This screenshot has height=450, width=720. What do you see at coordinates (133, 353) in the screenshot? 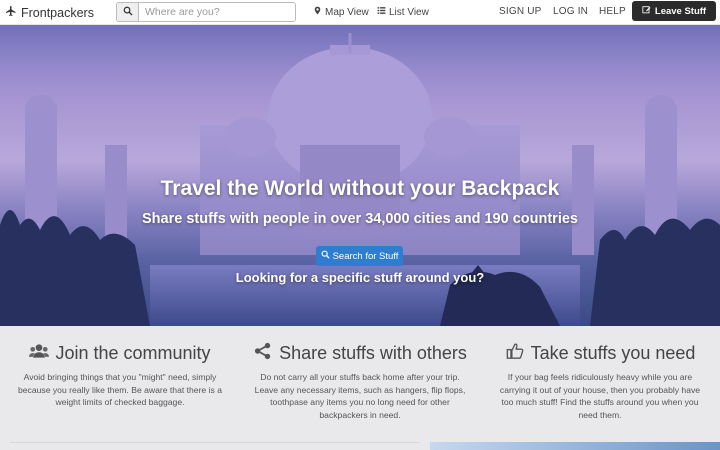
I see `feature-title: Join the community` at bounding box center [133, 353].